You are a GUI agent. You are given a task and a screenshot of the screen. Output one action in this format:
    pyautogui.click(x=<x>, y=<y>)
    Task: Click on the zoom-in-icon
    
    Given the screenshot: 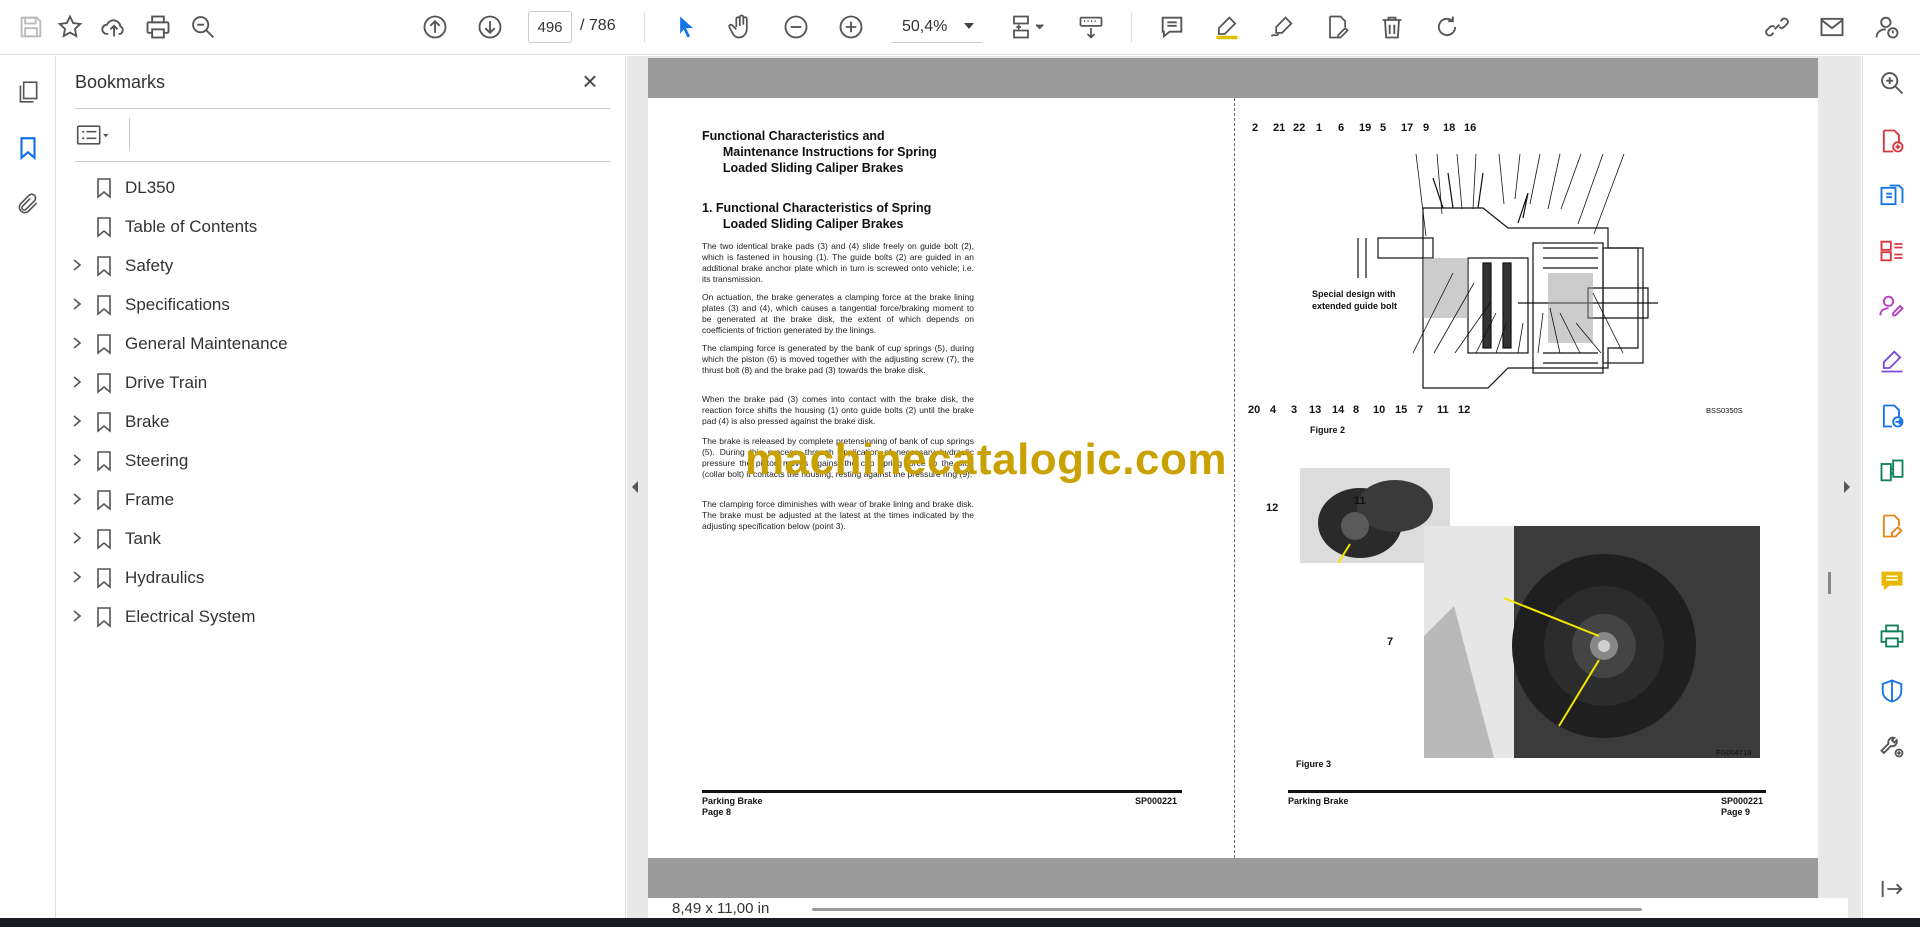 What is the action you would take?
    pyautogui.click(x=851, y=27)
    